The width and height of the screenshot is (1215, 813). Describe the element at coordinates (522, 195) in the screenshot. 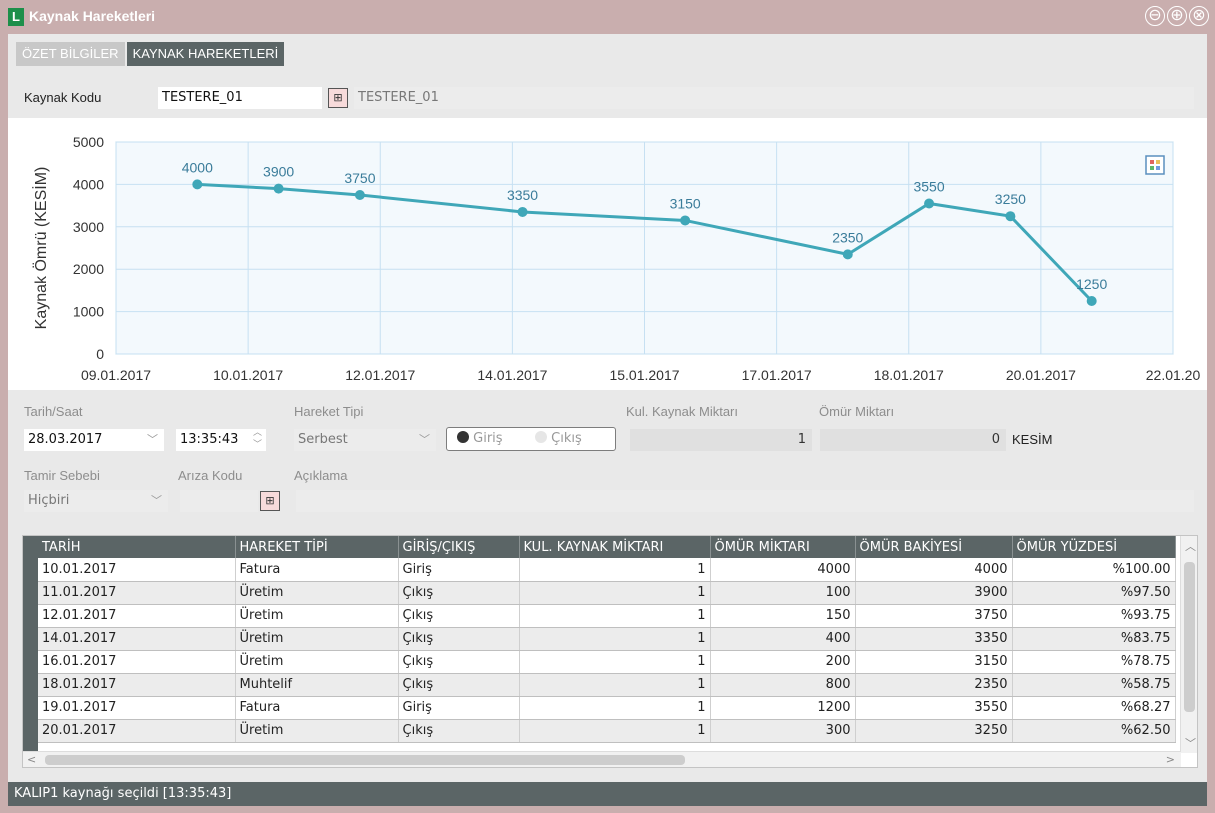

I see `data-label: 3350` at that location.